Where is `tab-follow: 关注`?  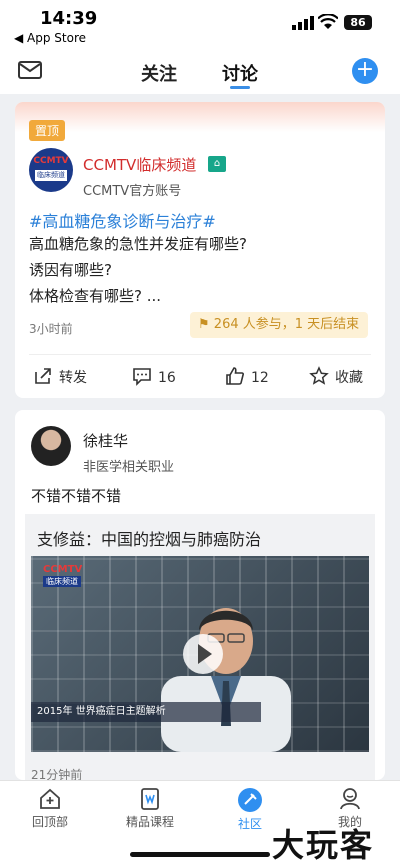
tab-follow: 关注 is located at coordinates (159, 73).